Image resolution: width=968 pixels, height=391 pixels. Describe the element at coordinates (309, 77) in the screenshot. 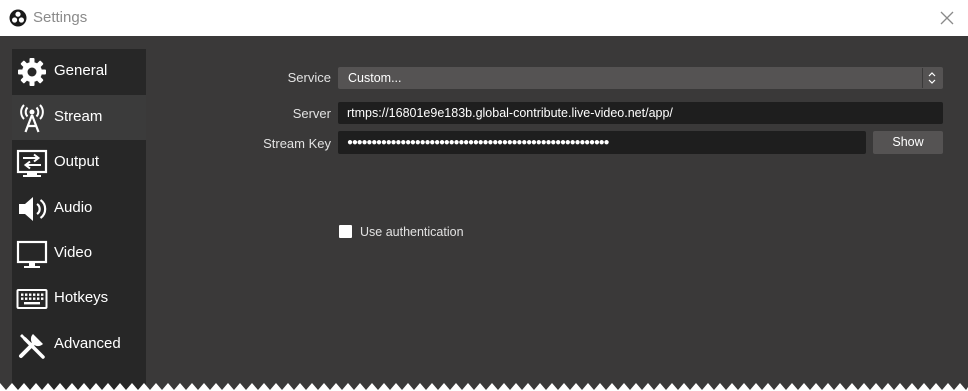

I see `service-label: Service` at that location.